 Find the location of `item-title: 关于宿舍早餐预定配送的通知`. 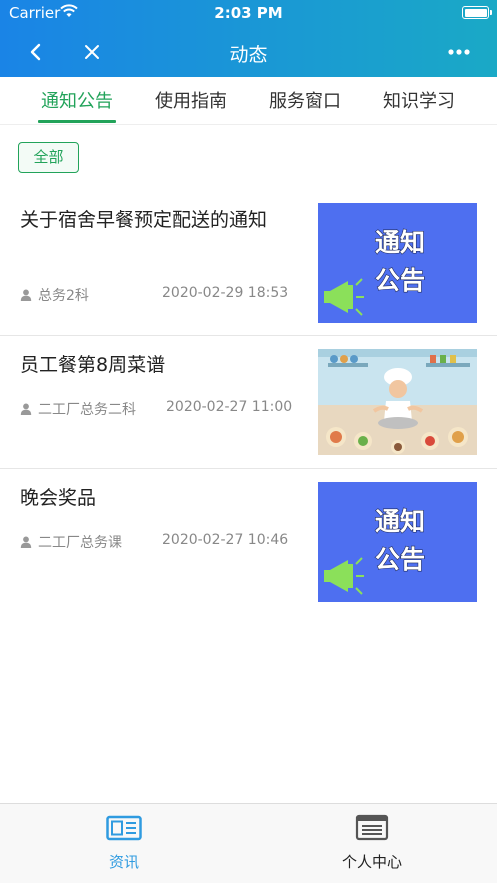

item-title: 关于宿舍早餐预定配送的通知 is located at coordinates (144, 220).